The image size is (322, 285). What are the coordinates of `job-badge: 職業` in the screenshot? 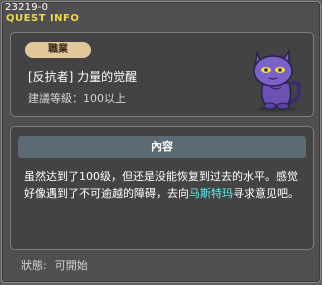 It's located at (58, 50).